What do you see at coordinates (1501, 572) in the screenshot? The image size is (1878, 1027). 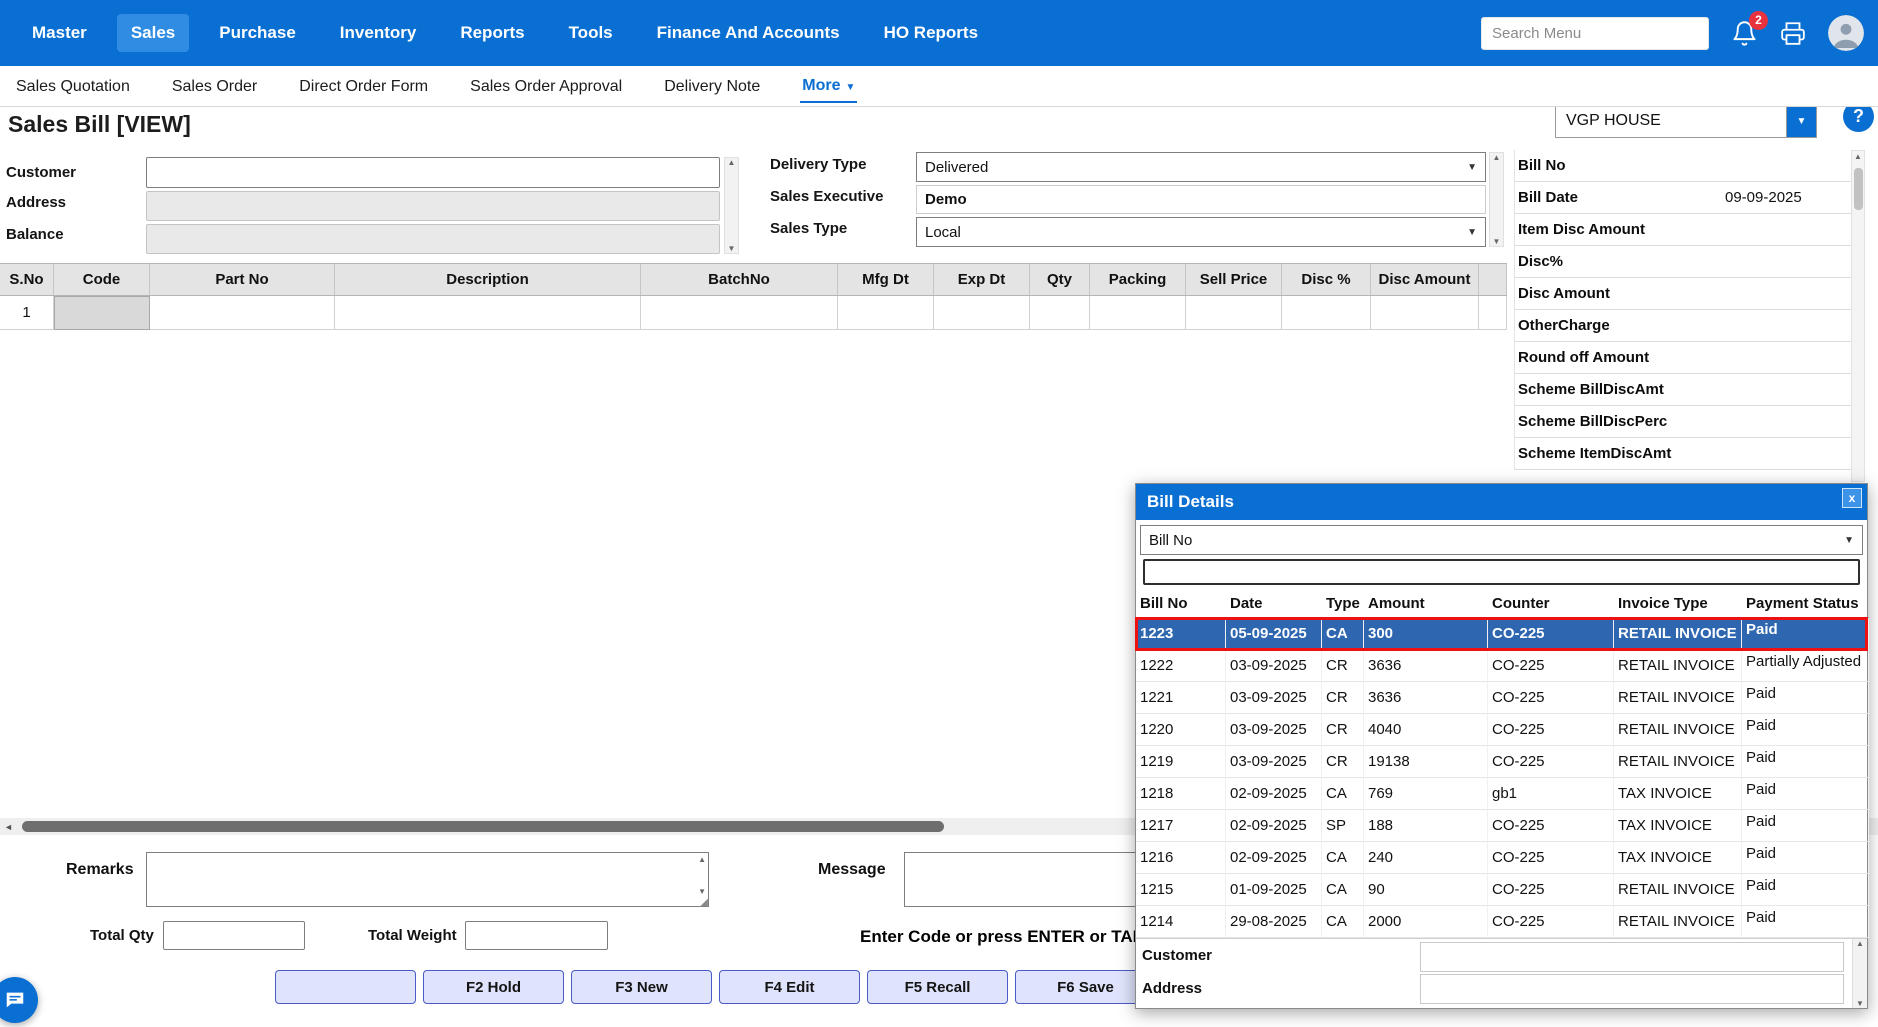 I see `bill-search-input` at bounding box center [1501, 572].